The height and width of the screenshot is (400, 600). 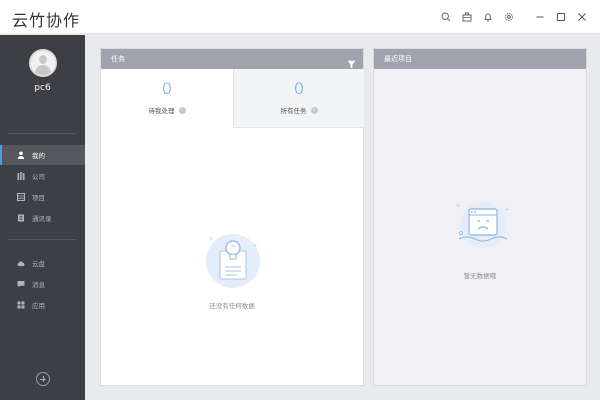 I want to click on recent-empty-text: 暂无数据哦, so click(x=480, y=276).